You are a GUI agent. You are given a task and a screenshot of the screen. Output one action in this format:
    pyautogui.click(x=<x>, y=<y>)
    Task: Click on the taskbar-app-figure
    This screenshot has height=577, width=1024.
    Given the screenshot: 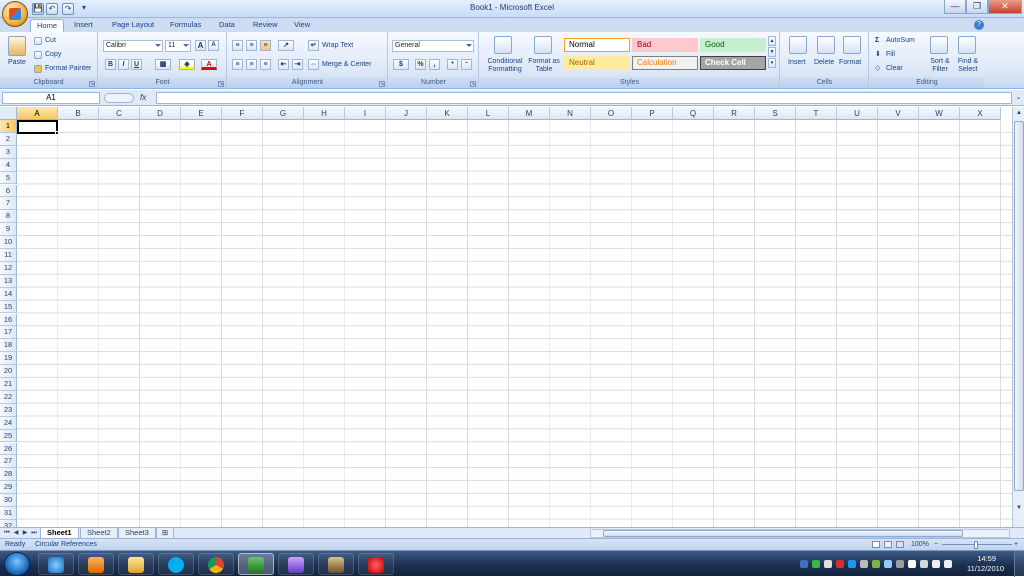 What is the action you would take?
    pyautogui.click(x=336, y=564)
    